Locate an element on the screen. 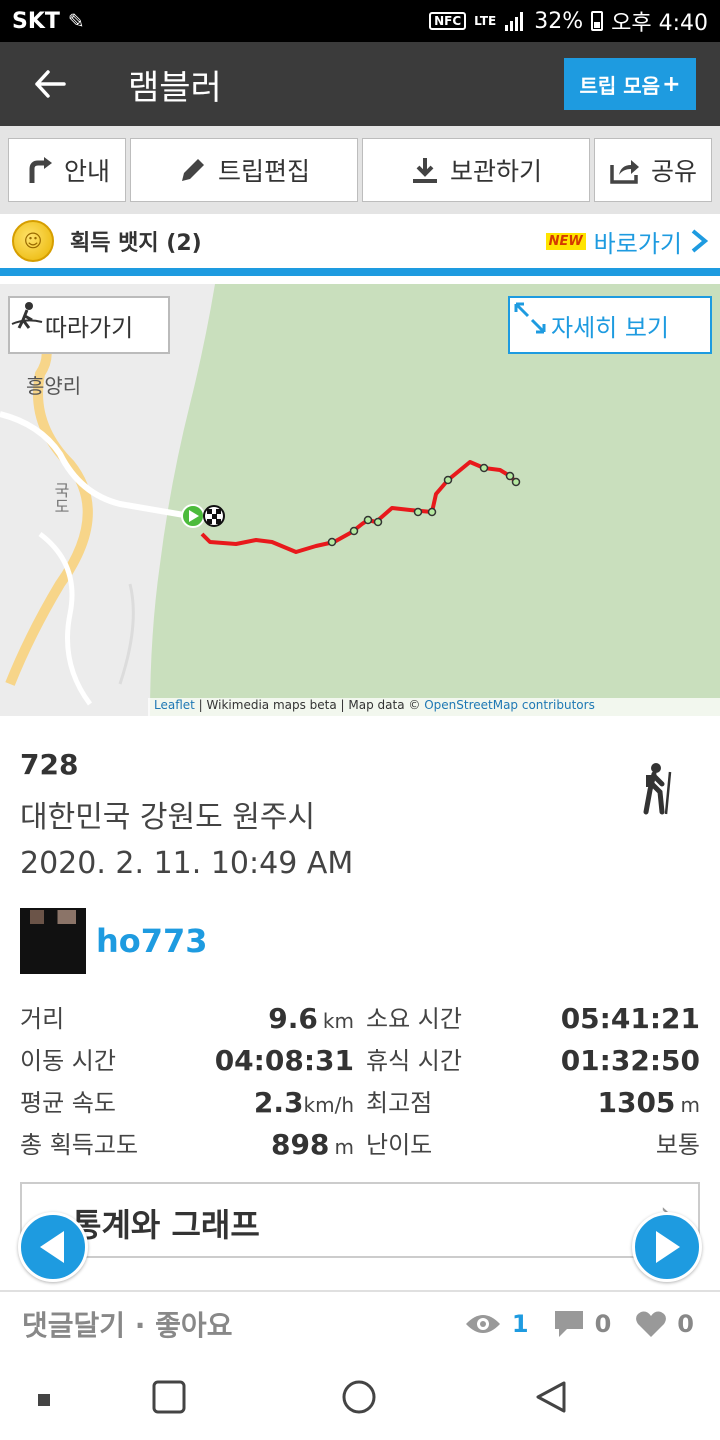 This screenshot has height=1440, width=720. follow-button: 따라가기 is located at coordinates (89, 325).